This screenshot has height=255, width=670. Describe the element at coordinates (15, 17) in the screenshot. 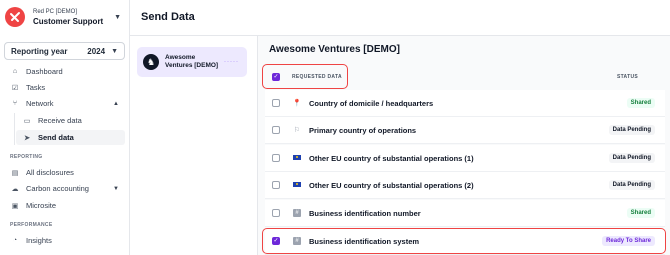

I see `org-logo` at that location.